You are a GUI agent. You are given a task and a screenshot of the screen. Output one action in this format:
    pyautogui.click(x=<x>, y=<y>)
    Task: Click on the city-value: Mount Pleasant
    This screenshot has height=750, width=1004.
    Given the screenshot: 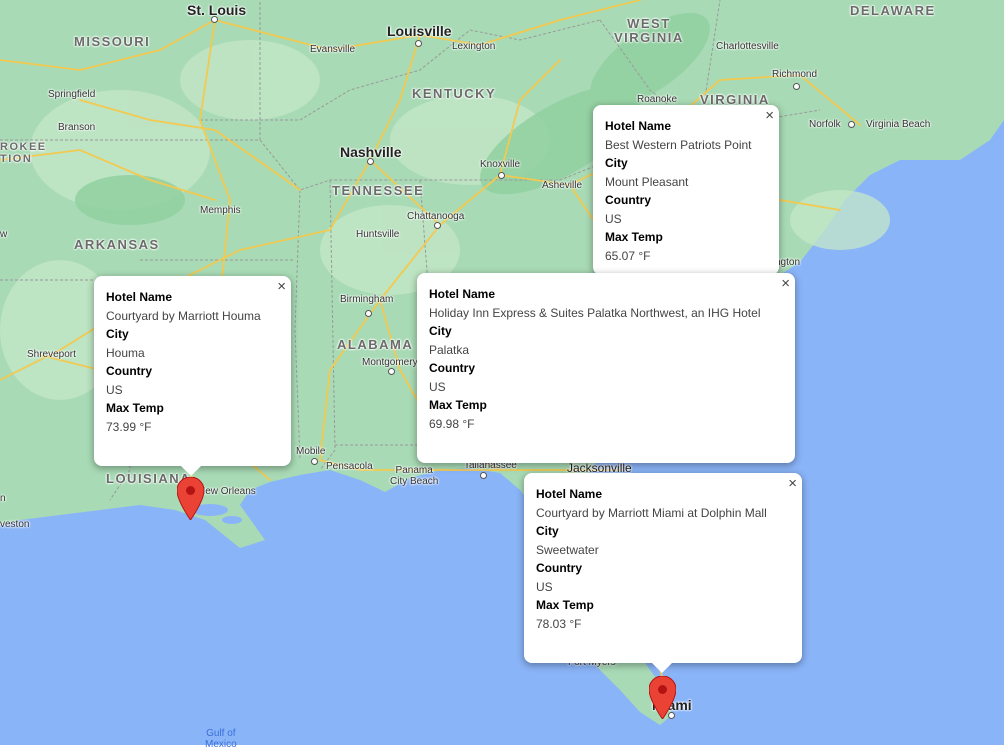 What is the action you would take?
    pyautogui.click(x=647, y=181)
    